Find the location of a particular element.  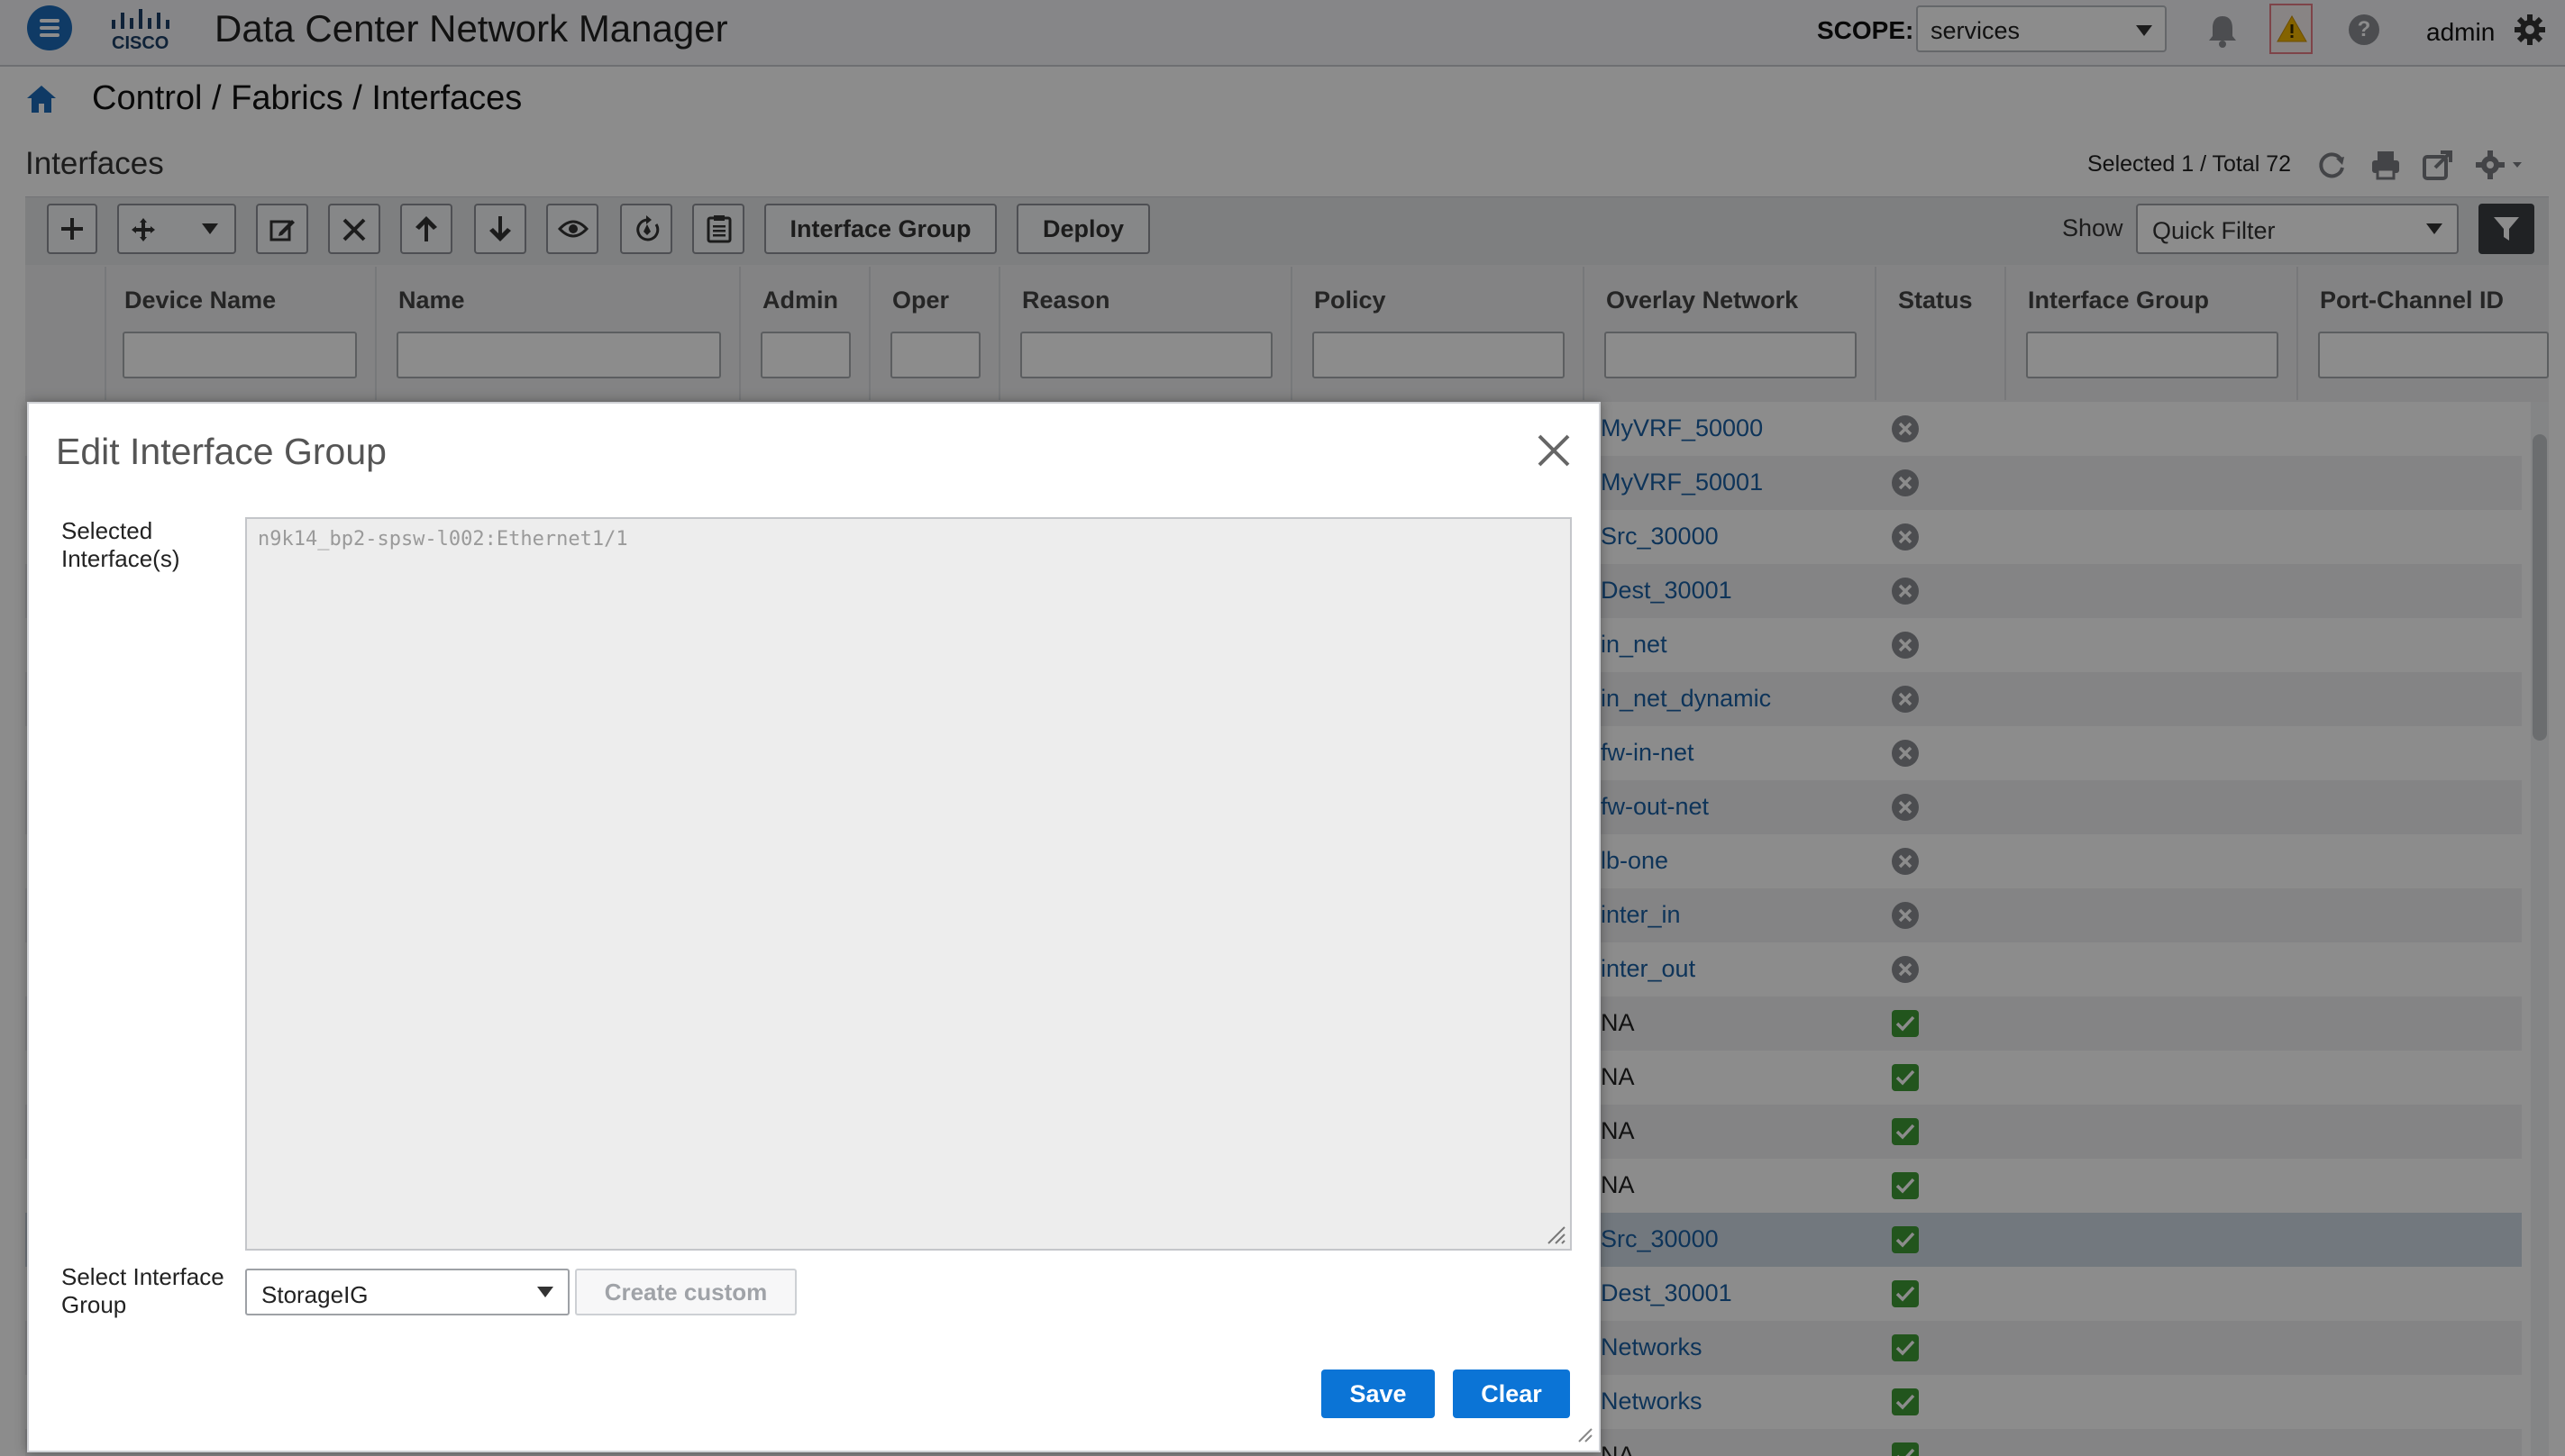

save-button: Save is located at coordinates (1378, 1394).